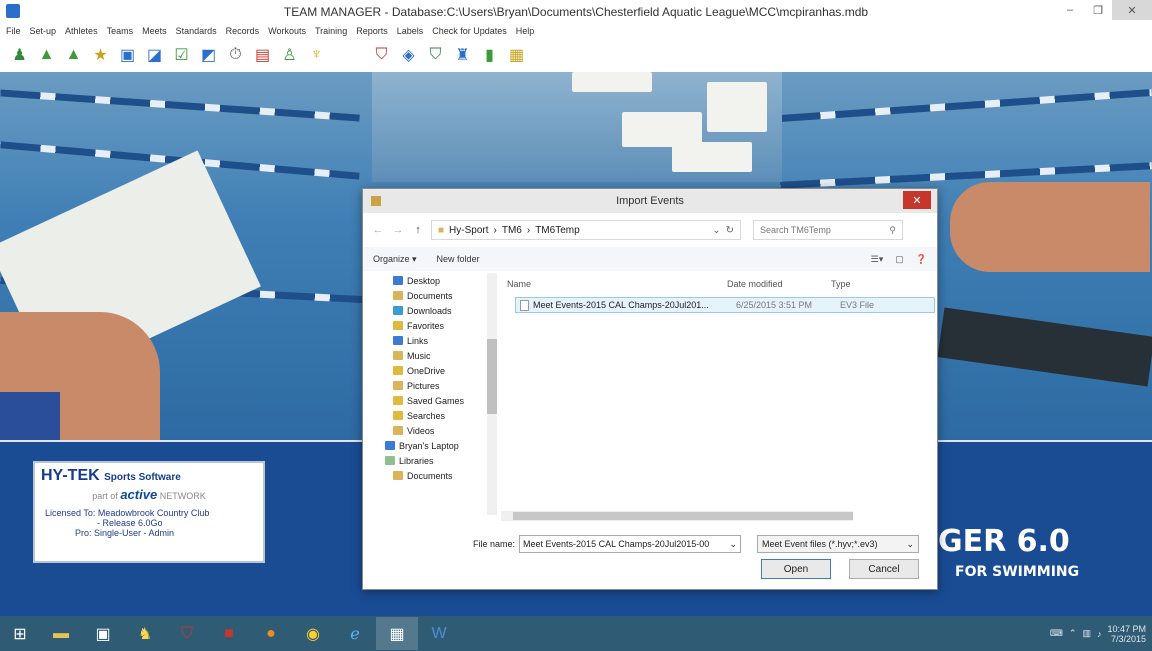 The height and width of the screenshot is (651, 1152). I want to click on menu-training: Training, so click(331, 31).